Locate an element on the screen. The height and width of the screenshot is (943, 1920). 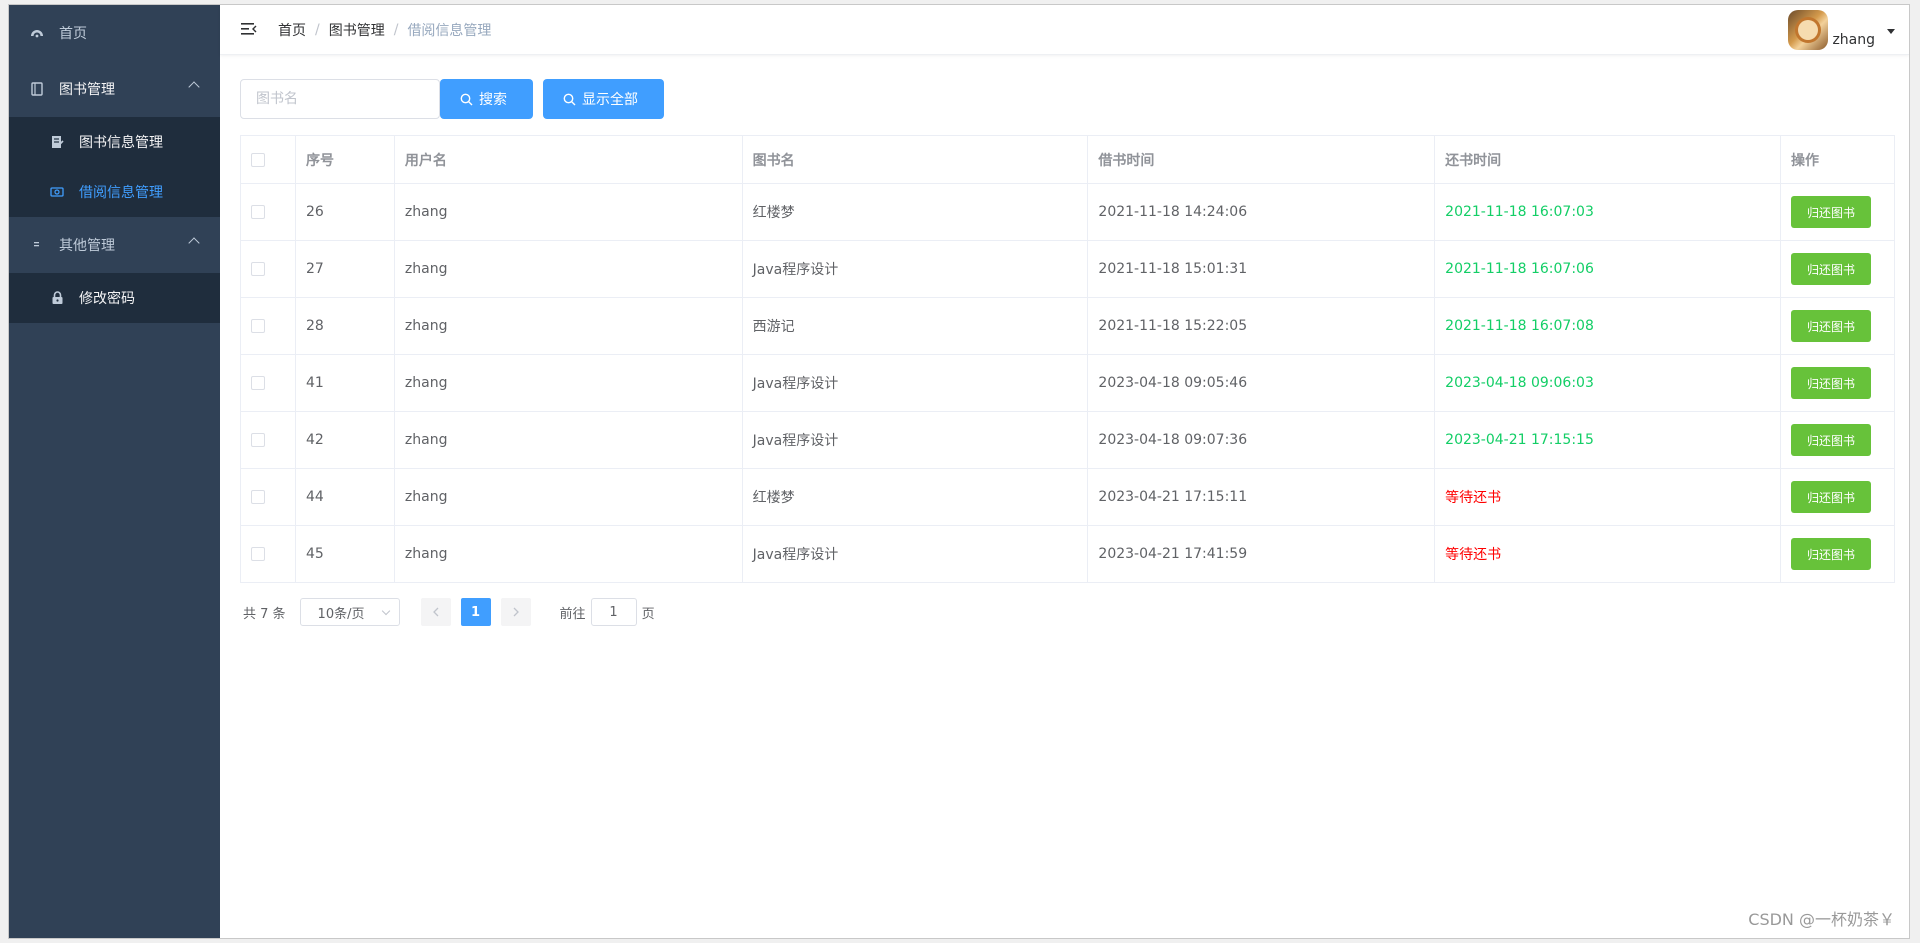
page-number-current: 1 is located at coordinates (475, 612).